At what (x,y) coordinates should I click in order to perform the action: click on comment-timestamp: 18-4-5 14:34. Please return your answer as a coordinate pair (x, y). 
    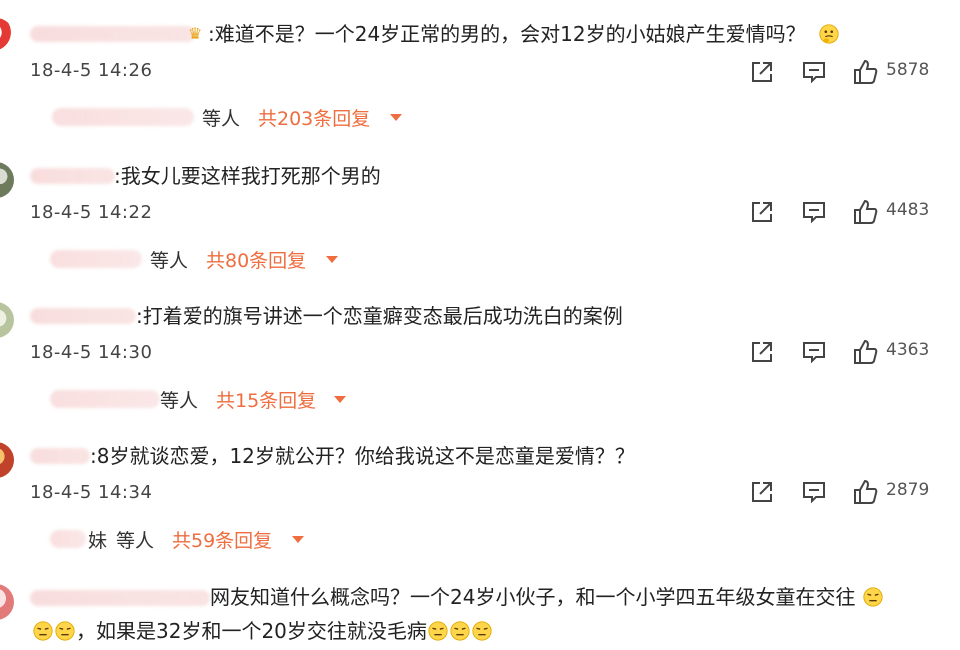
    Looking at the image, I should click on (91, 492).